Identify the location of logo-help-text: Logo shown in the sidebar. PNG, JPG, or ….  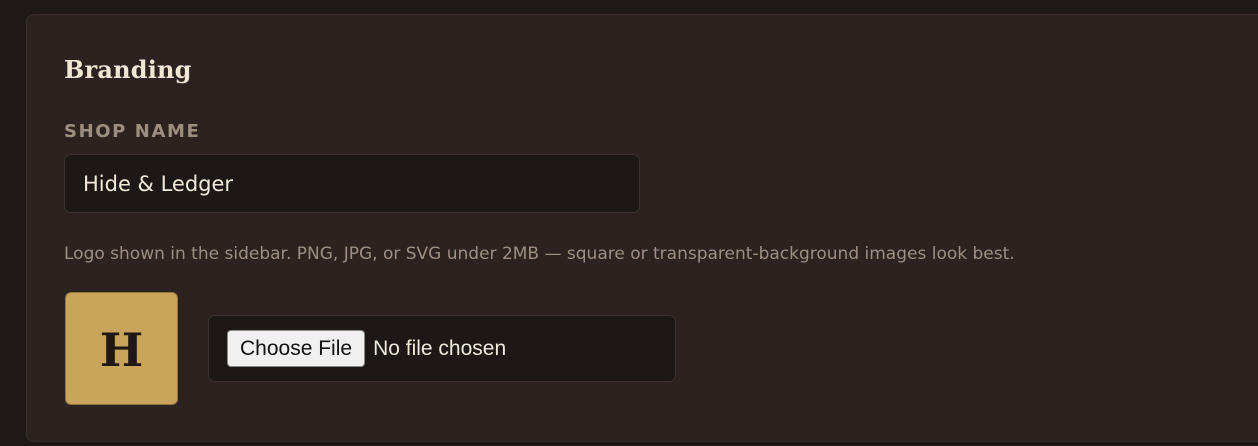
(539, 254).